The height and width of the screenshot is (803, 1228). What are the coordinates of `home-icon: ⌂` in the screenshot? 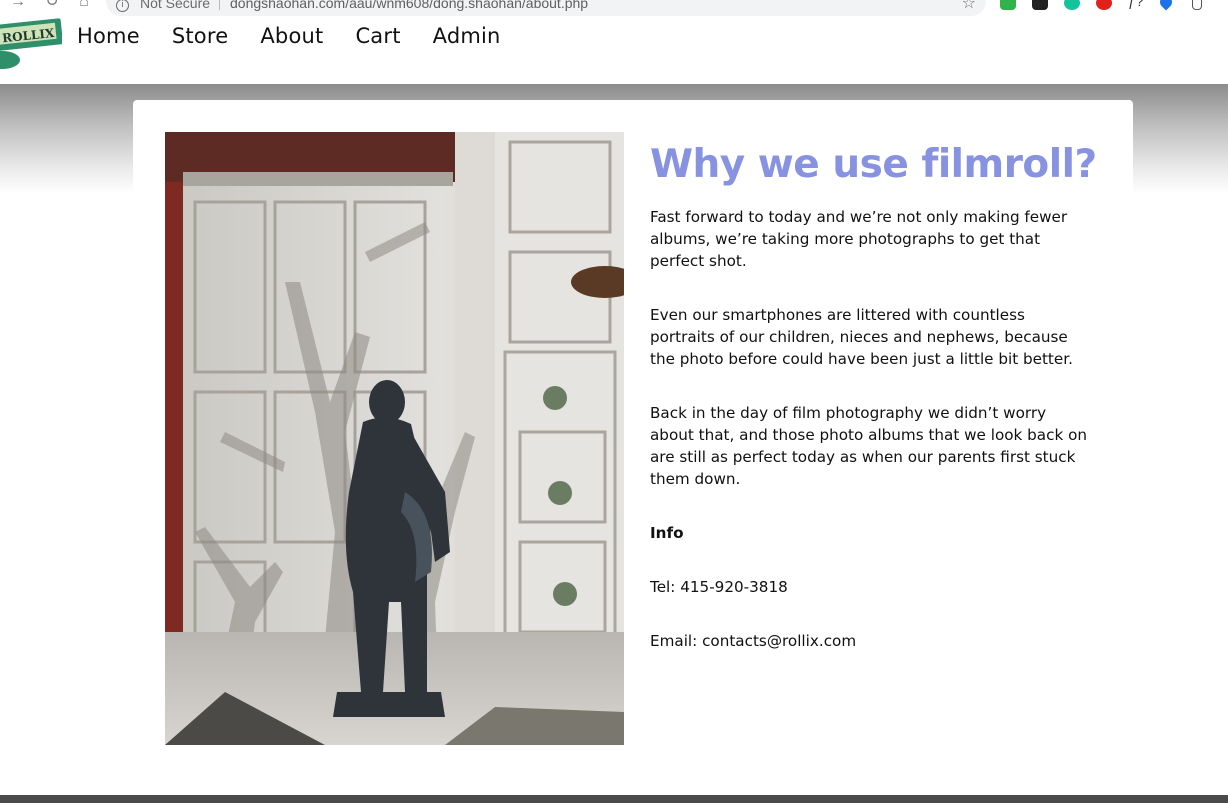 It's located at (84, 5).